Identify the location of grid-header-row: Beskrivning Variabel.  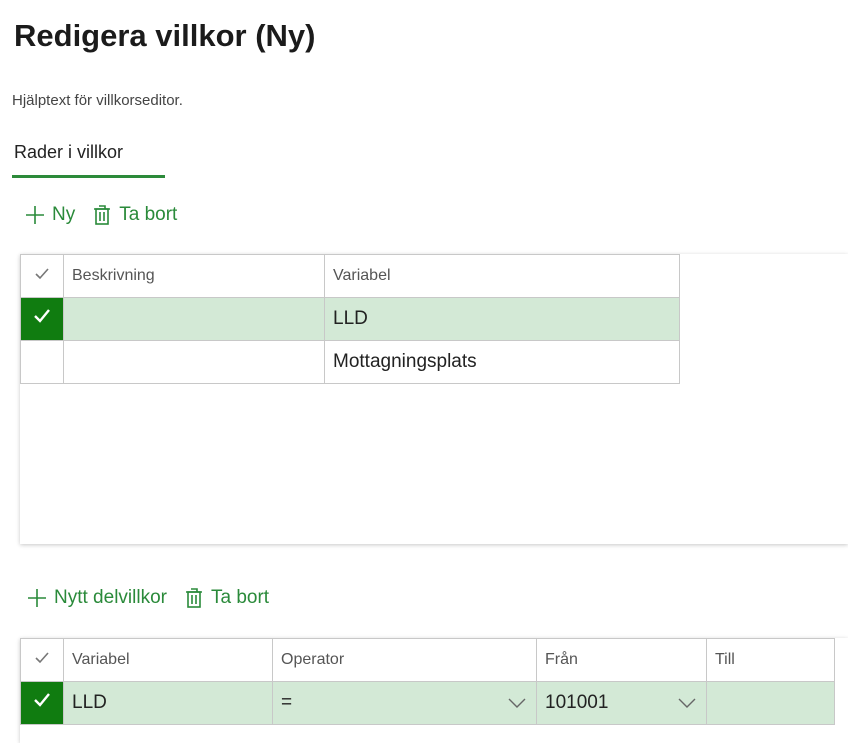
(350, 276).